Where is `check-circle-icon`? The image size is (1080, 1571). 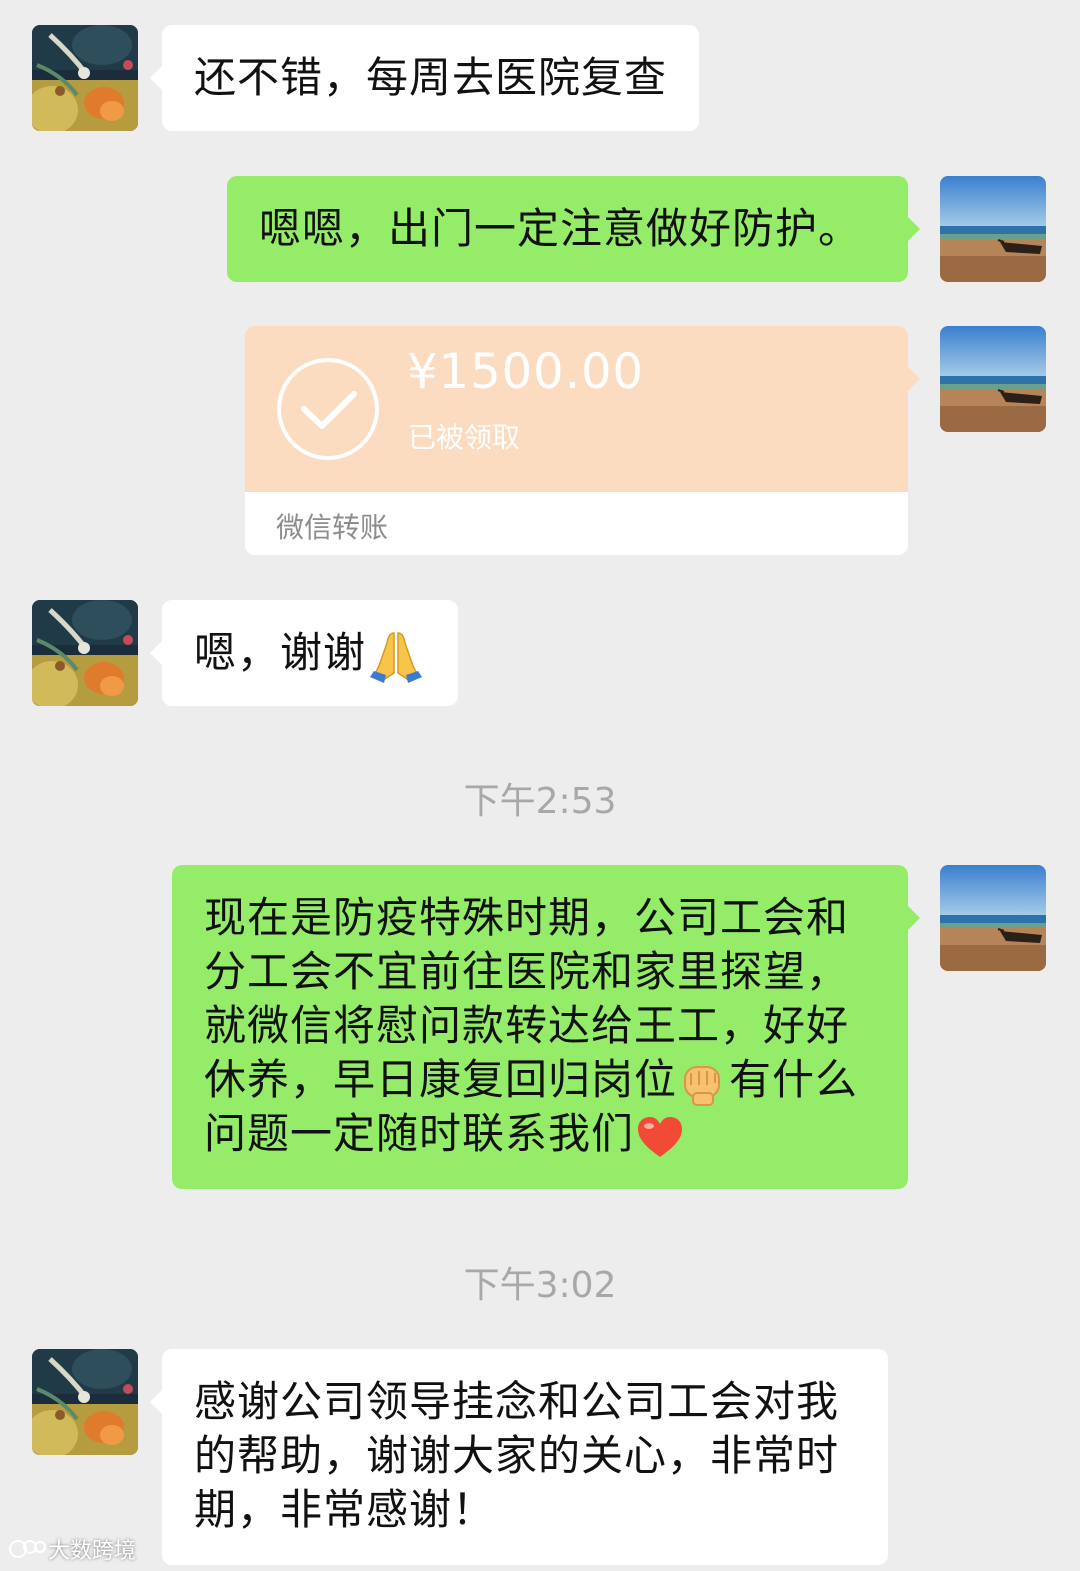 check-circle-icon is located at coordinates (328, 409).